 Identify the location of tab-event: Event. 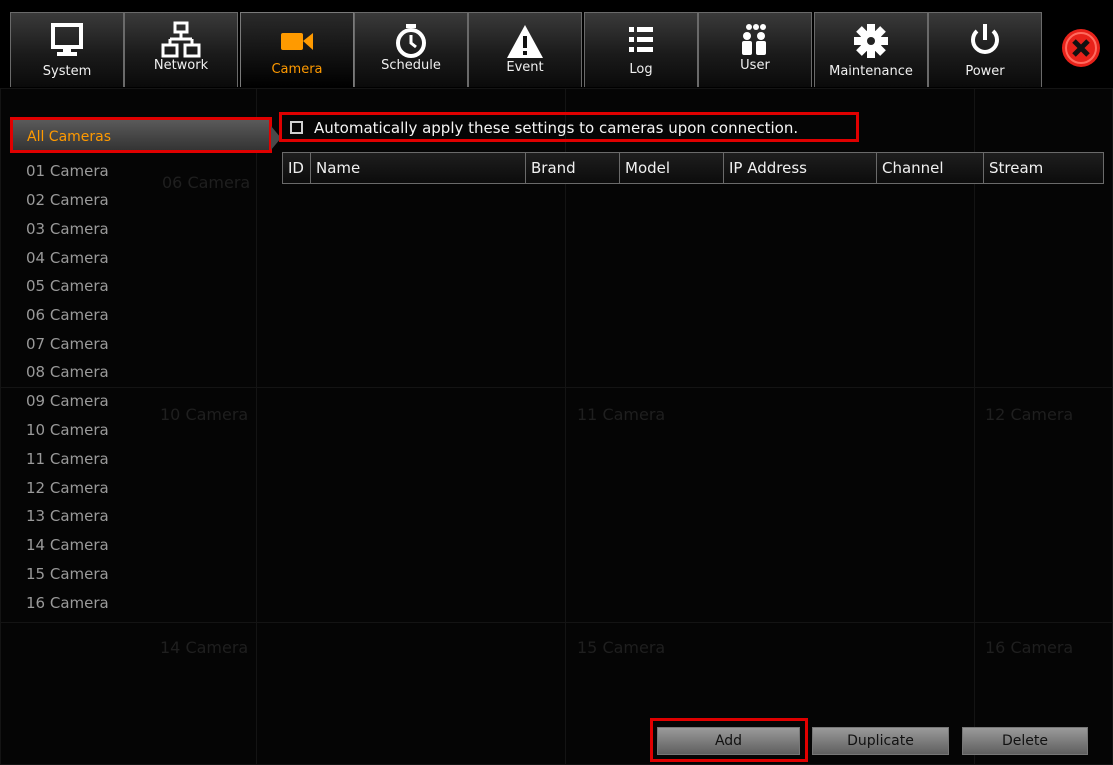
(525, 49).